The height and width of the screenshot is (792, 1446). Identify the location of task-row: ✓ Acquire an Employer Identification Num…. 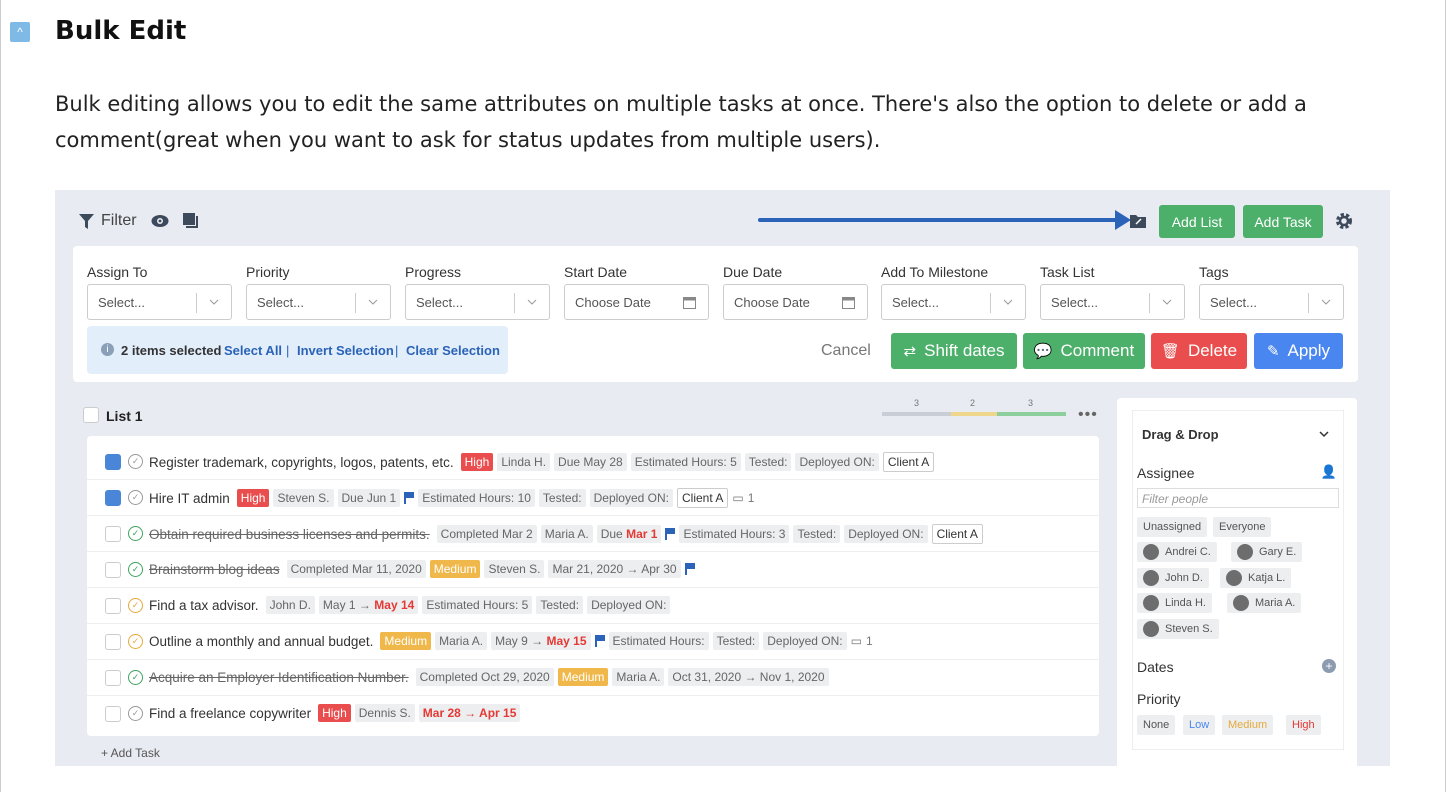
(593, 678).